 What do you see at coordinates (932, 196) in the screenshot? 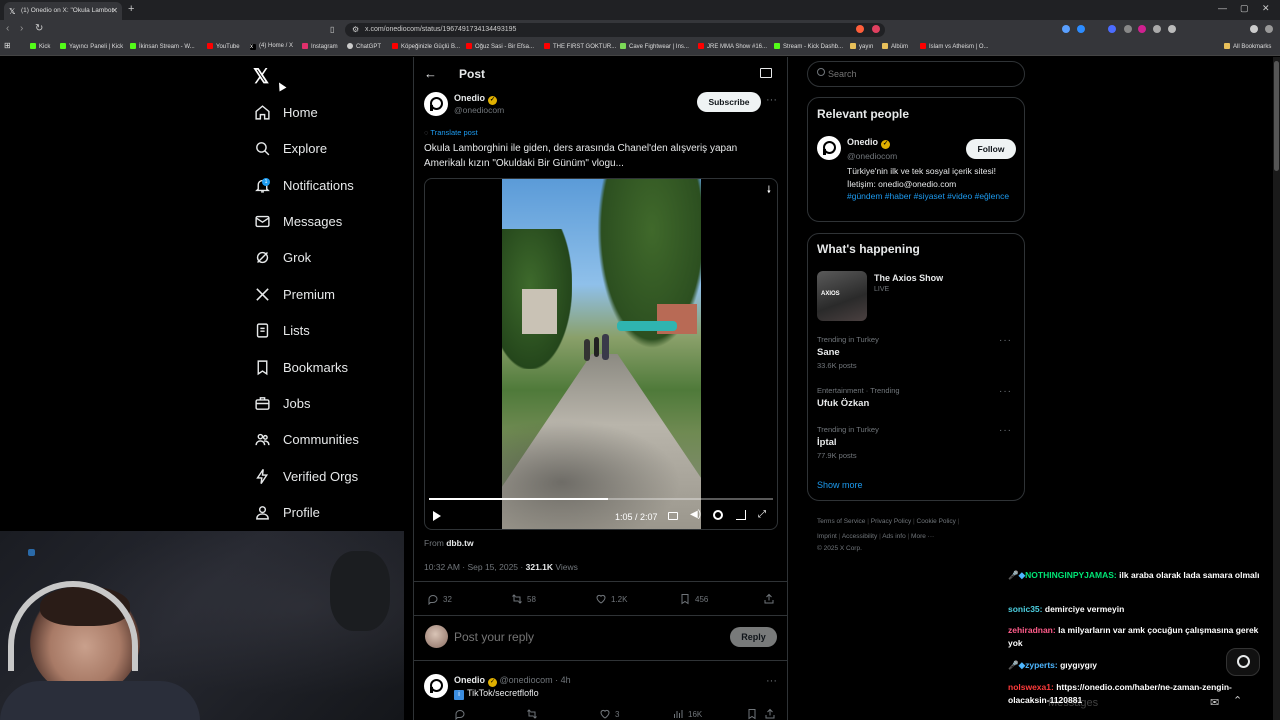
I see `person-hashtags: #gündem #haber #siyaset #video #eğlence` at bounding box center [932, 196].